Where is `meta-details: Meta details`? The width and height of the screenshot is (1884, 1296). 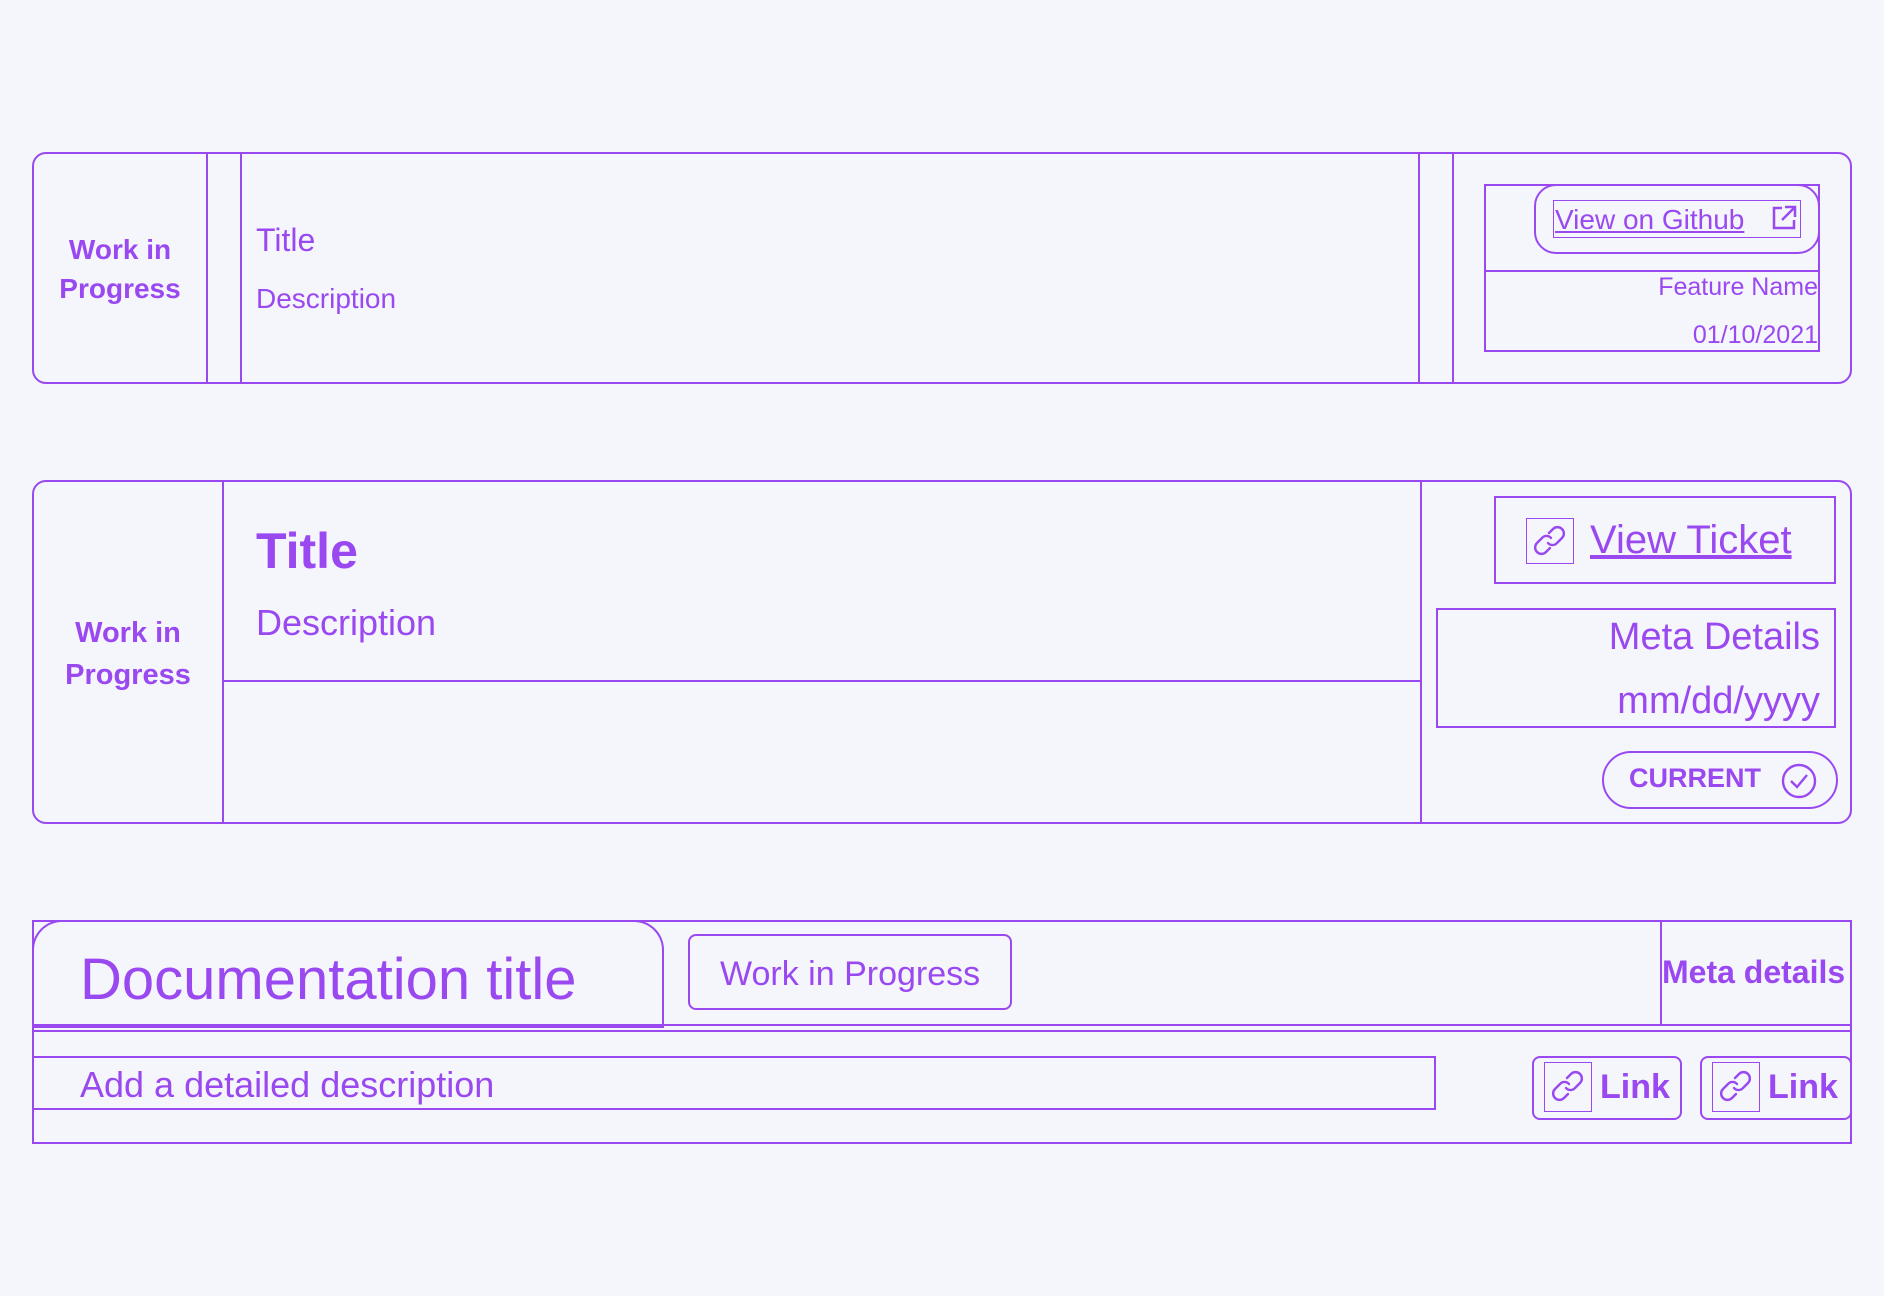
meta-details: Meta details is located at coordinates (1754, 972).